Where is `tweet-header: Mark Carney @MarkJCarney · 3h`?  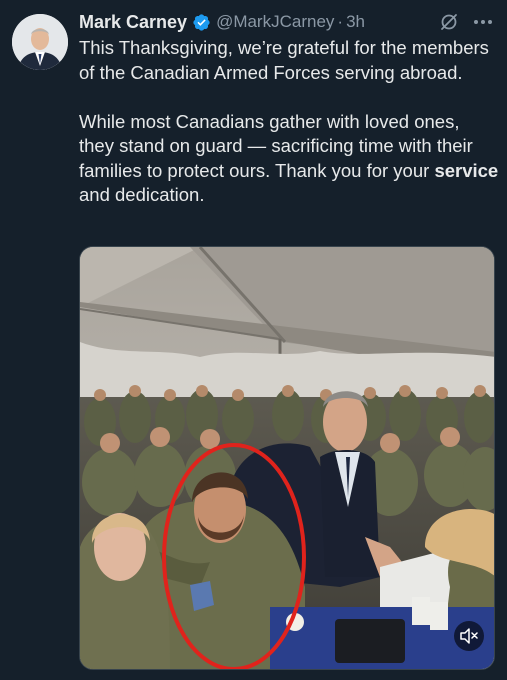 tweet-header: Mark Carney @MarkJCarney · 3h is located at coordinates (222, 22).